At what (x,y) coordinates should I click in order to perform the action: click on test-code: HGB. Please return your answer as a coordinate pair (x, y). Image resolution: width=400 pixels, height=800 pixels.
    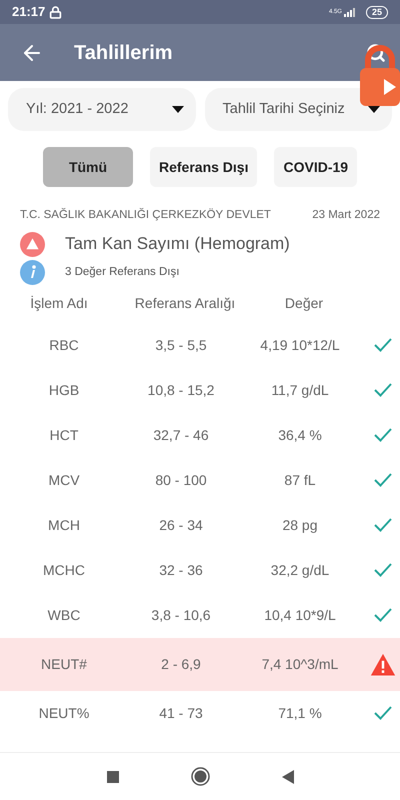
    Looking at the image, I should click on (64, 390).